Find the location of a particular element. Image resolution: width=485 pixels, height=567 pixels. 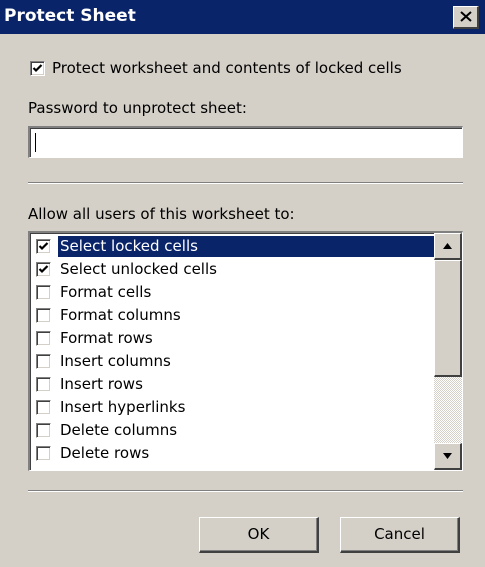

arrow-up-icon is located at coordinates (447, 246).